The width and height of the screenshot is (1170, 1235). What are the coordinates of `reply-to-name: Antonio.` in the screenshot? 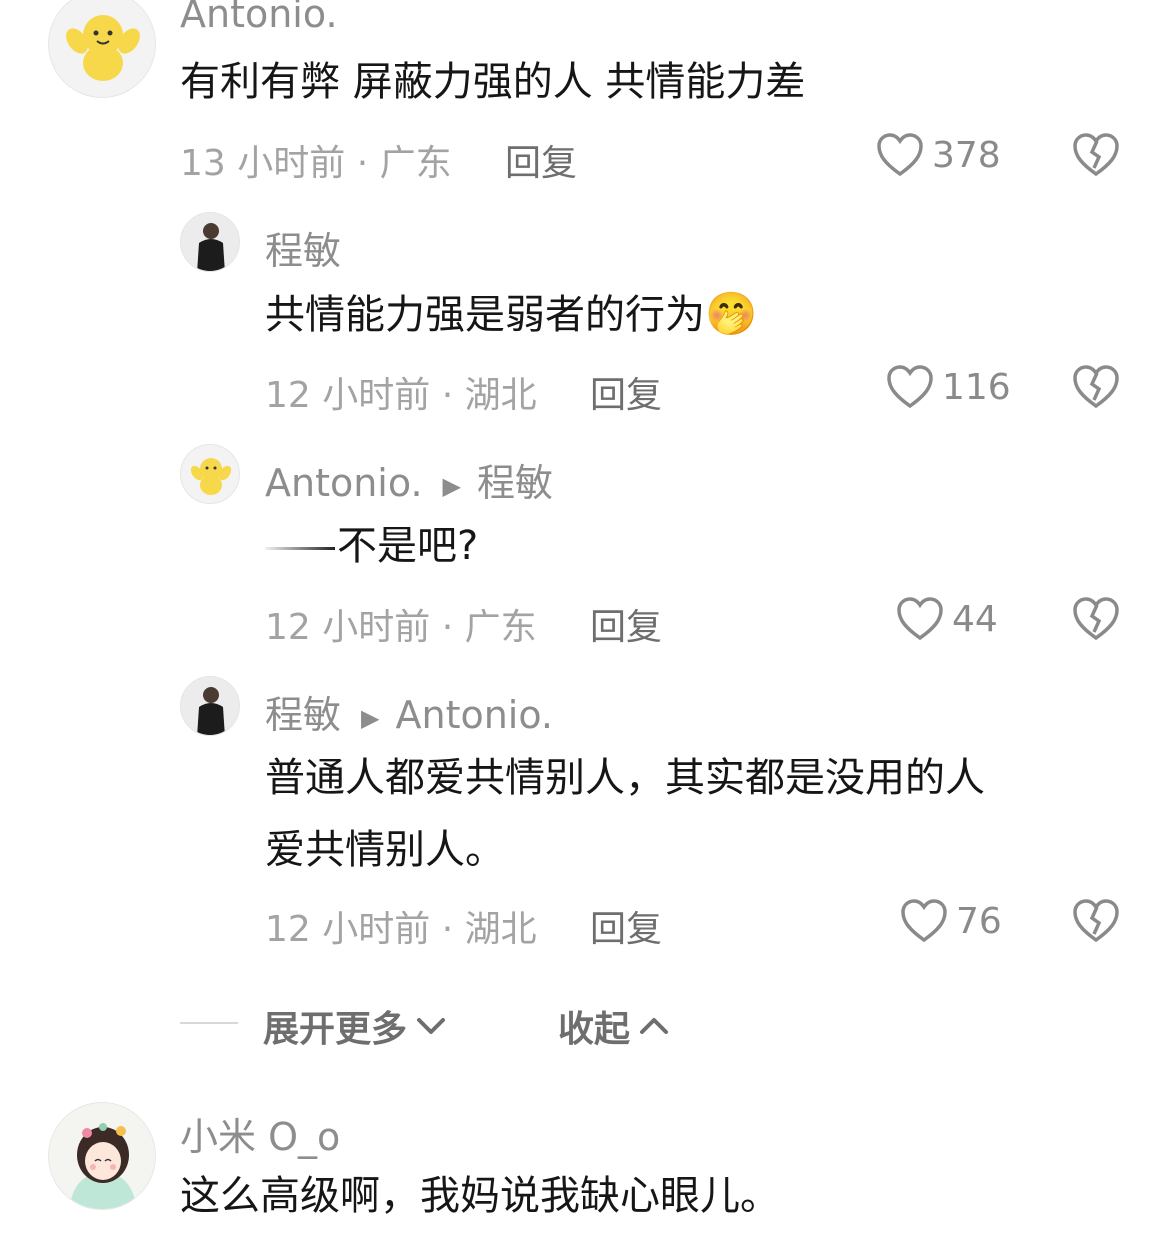 It's located at (474, 715).